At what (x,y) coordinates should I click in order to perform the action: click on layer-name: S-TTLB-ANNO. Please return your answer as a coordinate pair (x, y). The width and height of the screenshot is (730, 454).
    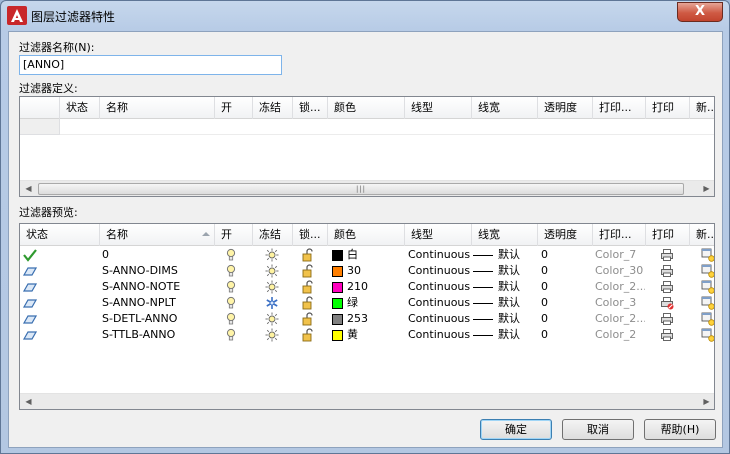
    Looking at the image, I should click on (157, 335).